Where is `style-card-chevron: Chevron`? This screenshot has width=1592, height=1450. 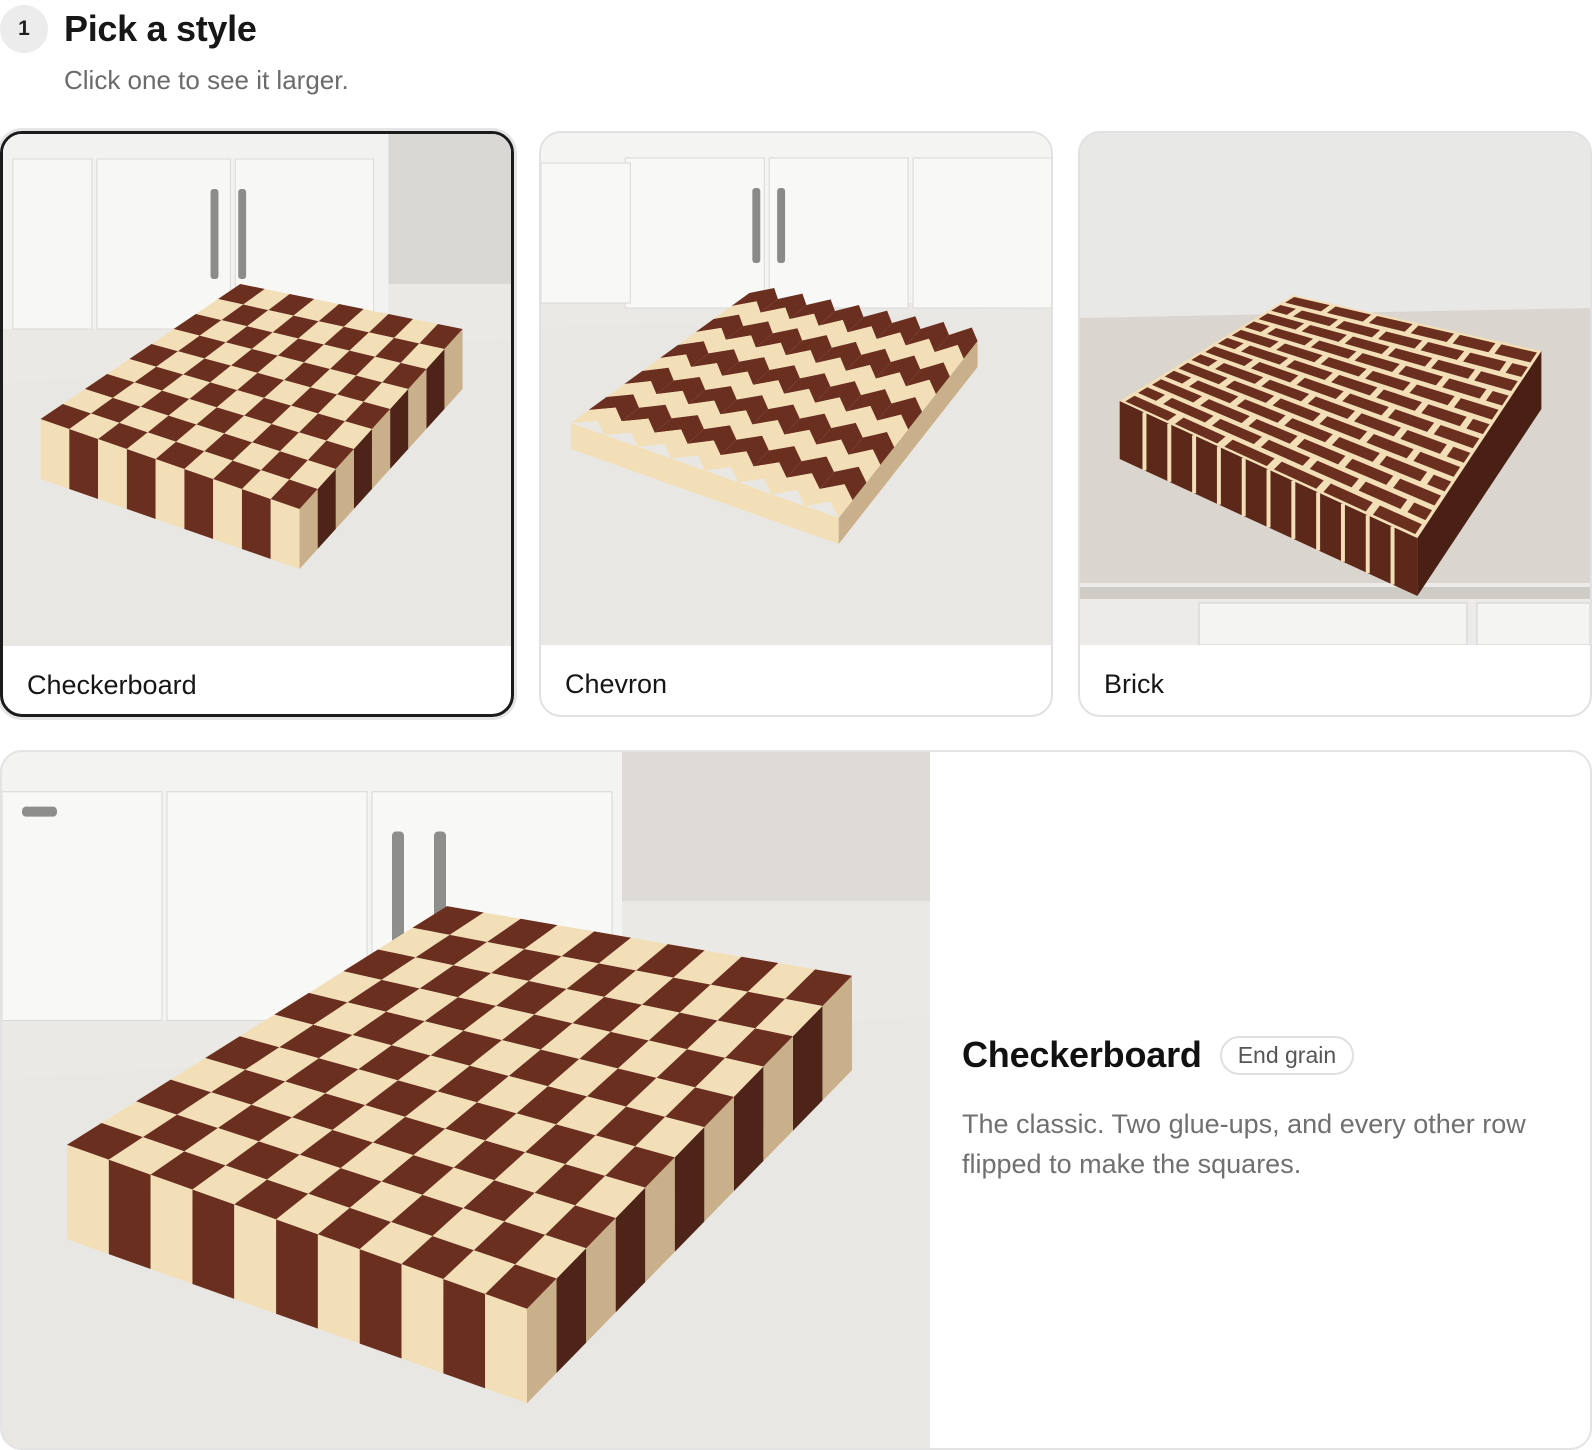
style-card-chevron: Chevron is located at coordinates (796, 424).